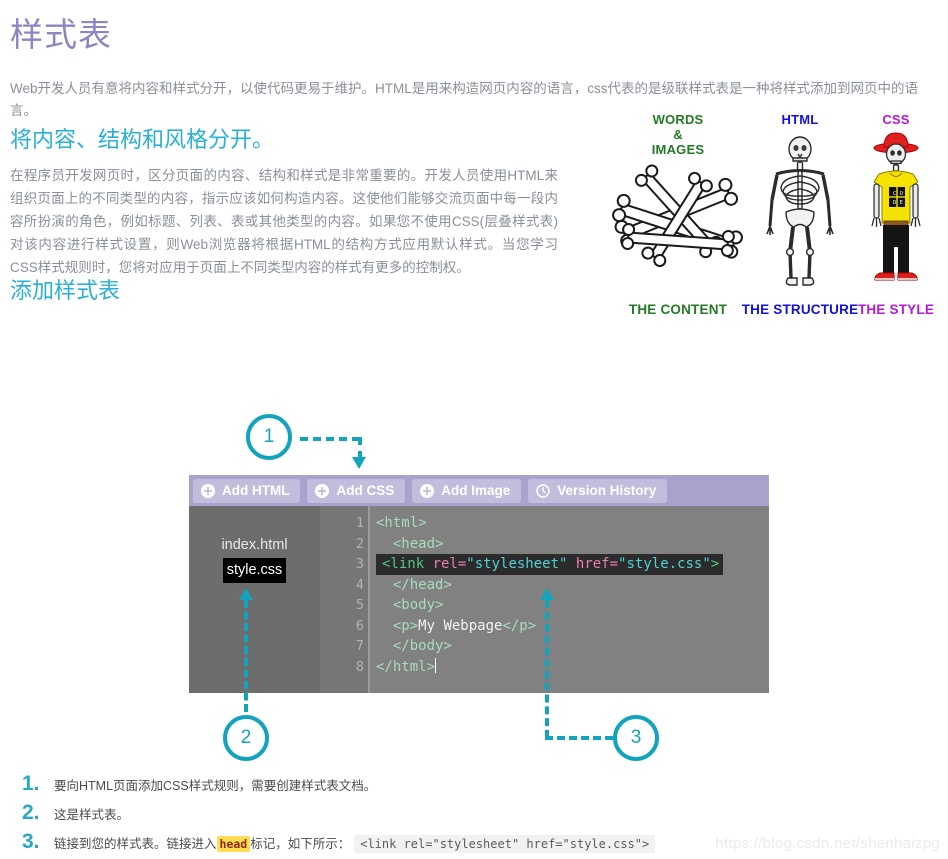  What do you see at coordinates (607, 490) in the screenshot?
I see `version-history-label: Version History` at bounding box center [607, 490].